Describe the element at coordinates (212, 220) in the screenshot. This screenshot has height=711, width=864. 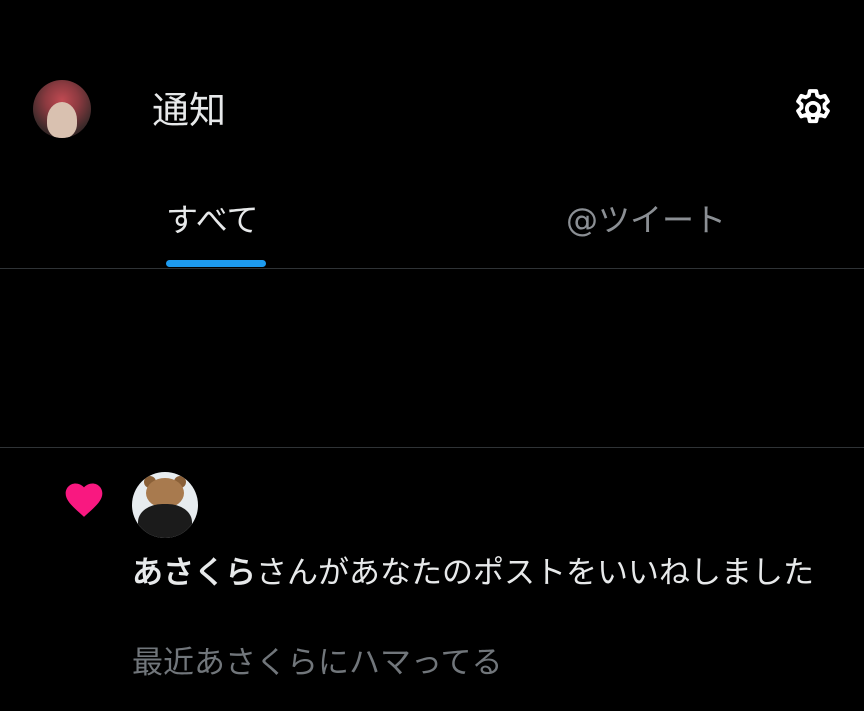
I see `tab-all-label: すべて` at that location.